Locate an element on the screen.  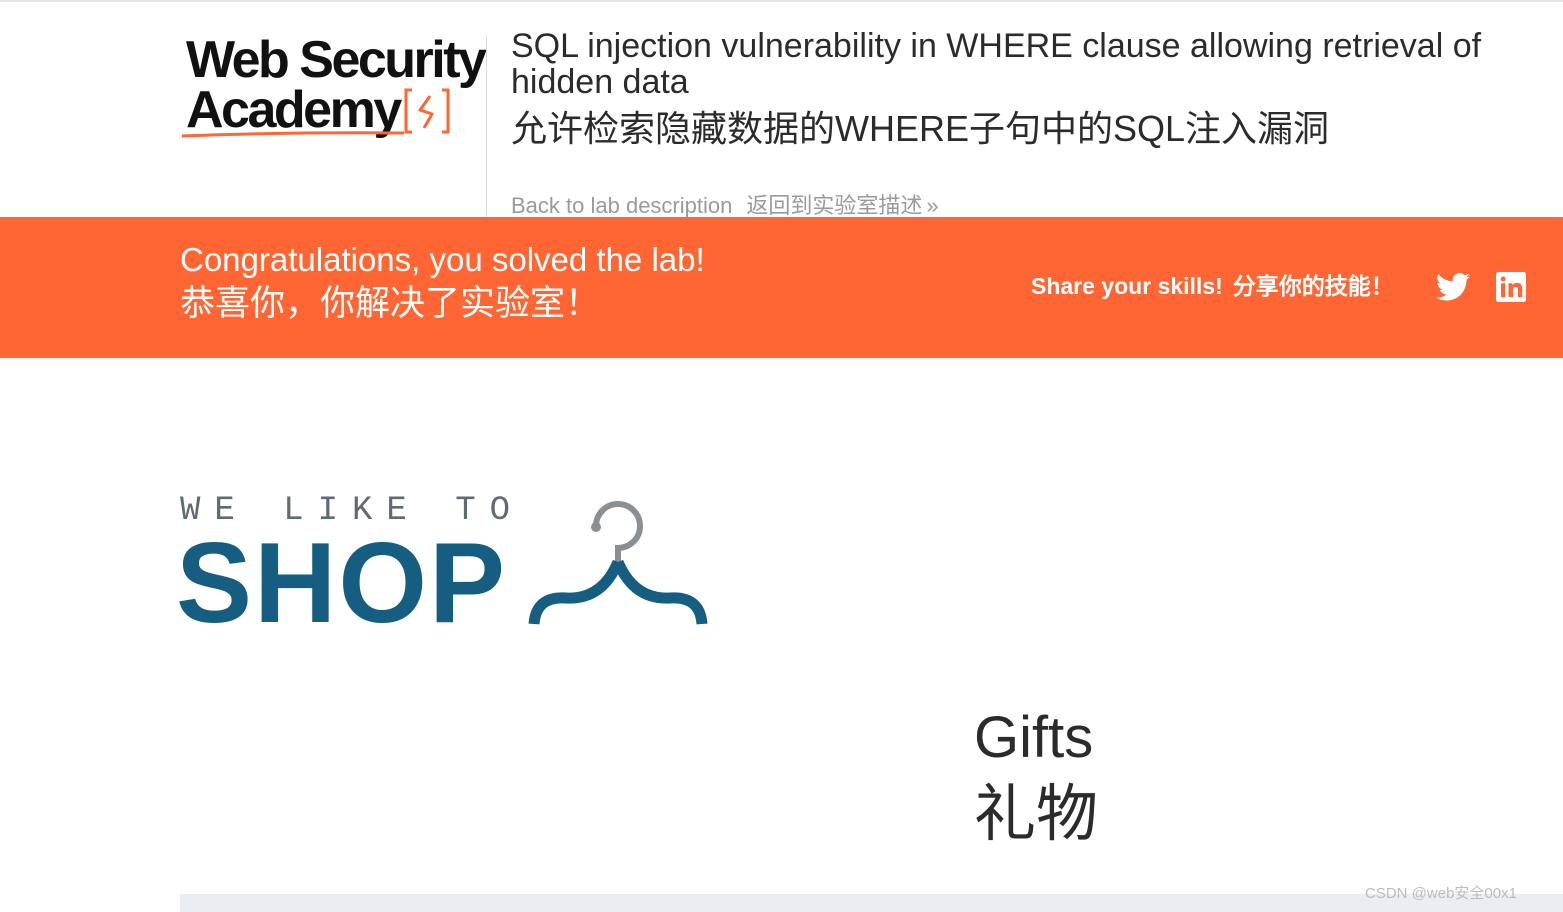
header-divider is located at coordinates (486, 129).